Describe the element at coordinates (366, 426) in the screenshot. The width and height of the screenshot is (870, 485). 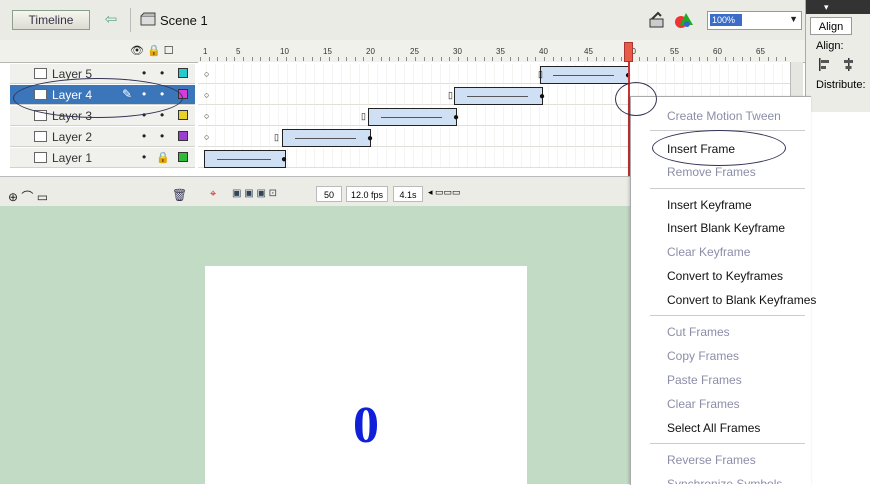
I see `stage-text: 0` at that location.